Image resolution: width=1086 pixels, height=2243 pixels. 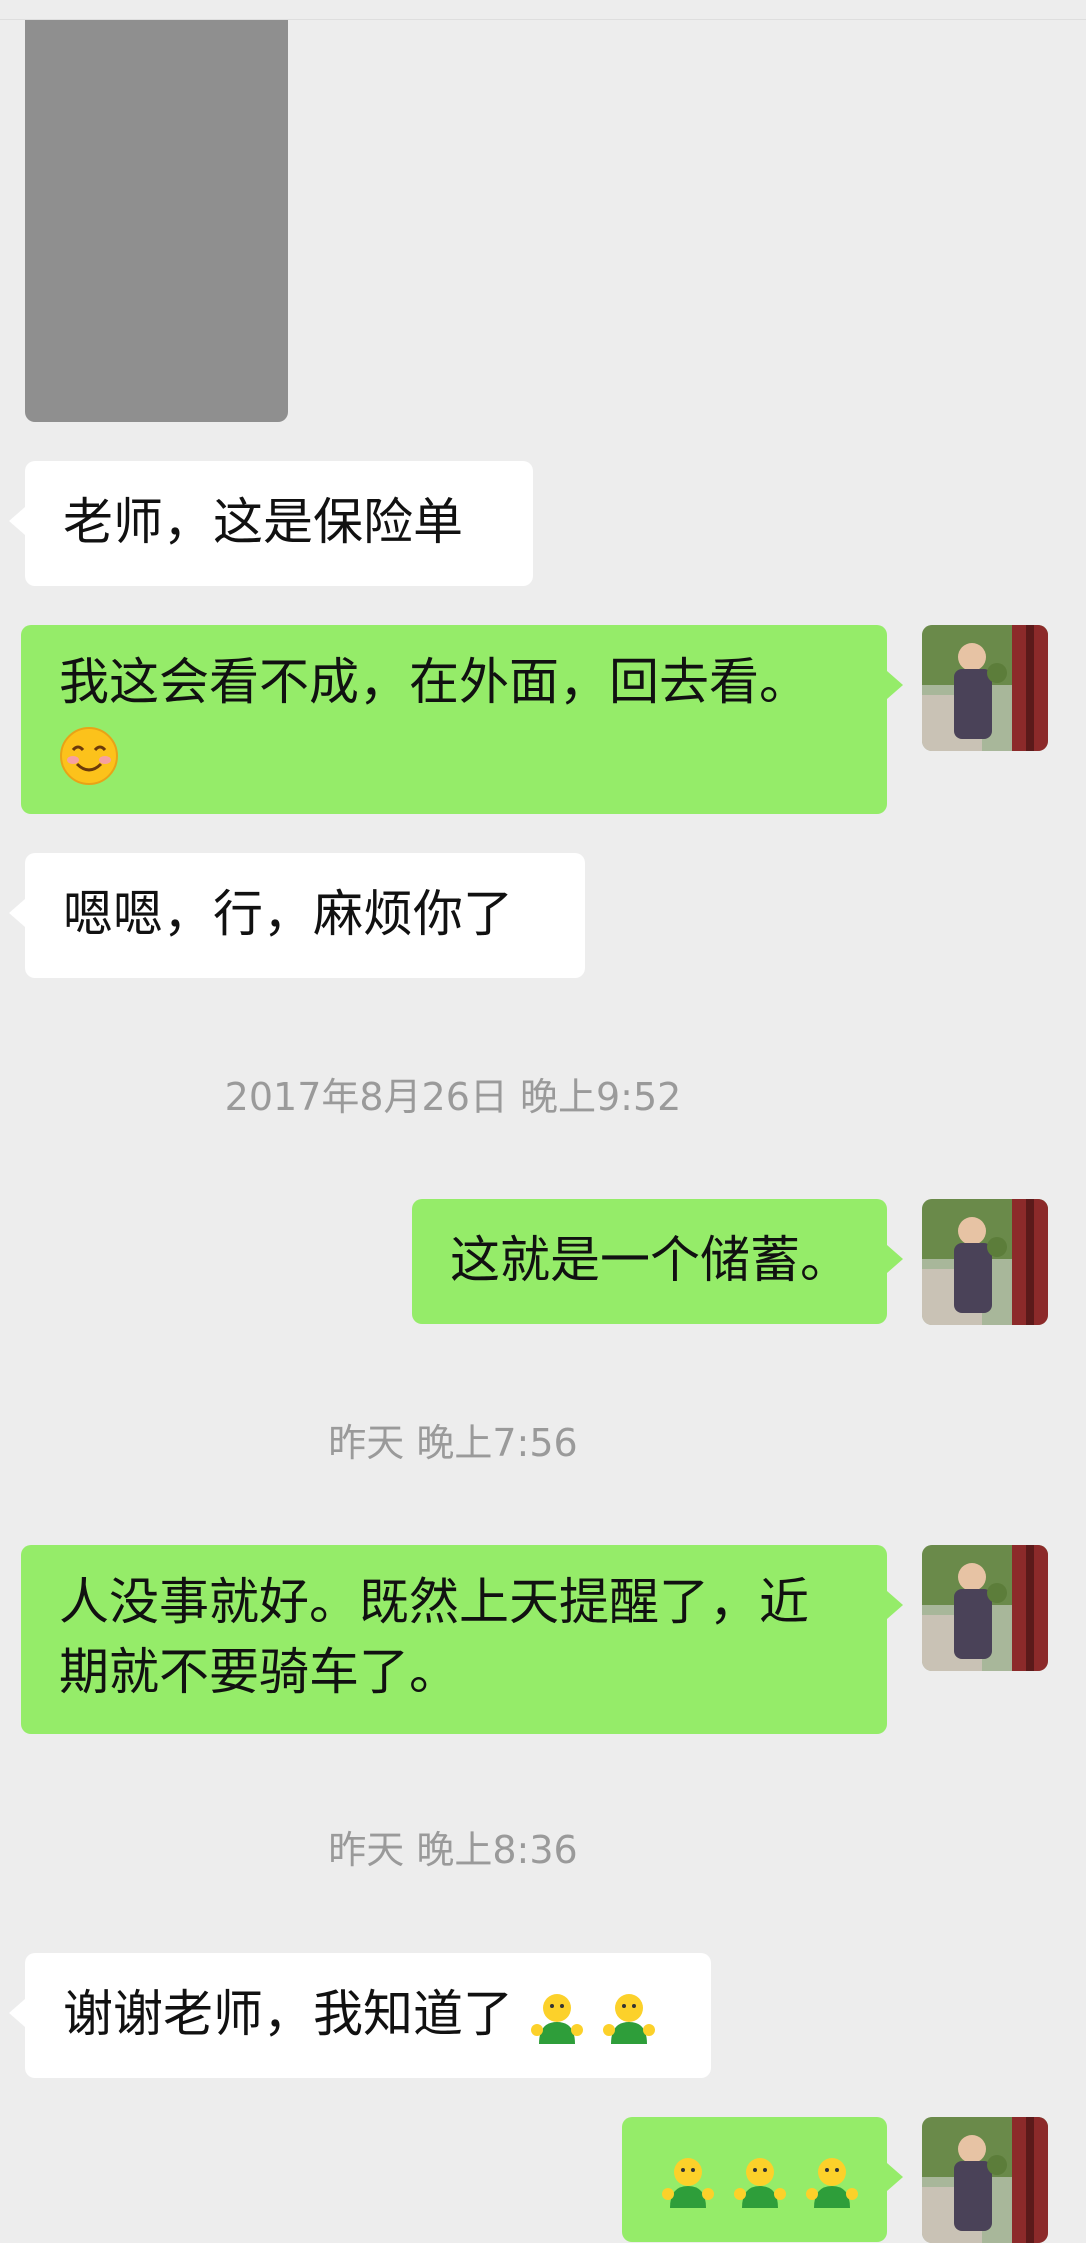 What do you see at coordinates (434, 682) in the screenshot?
I see `message-text: 我这会看不成，在外面，回去看。` at bounding box center [434, 682].